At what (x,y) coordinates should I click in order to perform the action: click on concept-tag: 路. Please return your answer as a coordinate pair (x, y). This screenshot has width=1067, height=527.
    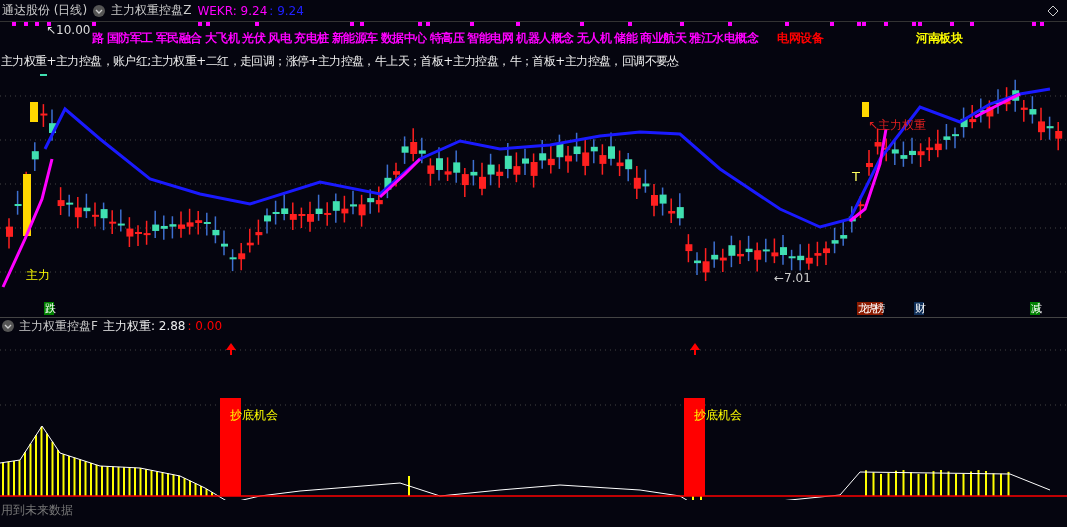
    Looking at the image, I should click on (98, 38).